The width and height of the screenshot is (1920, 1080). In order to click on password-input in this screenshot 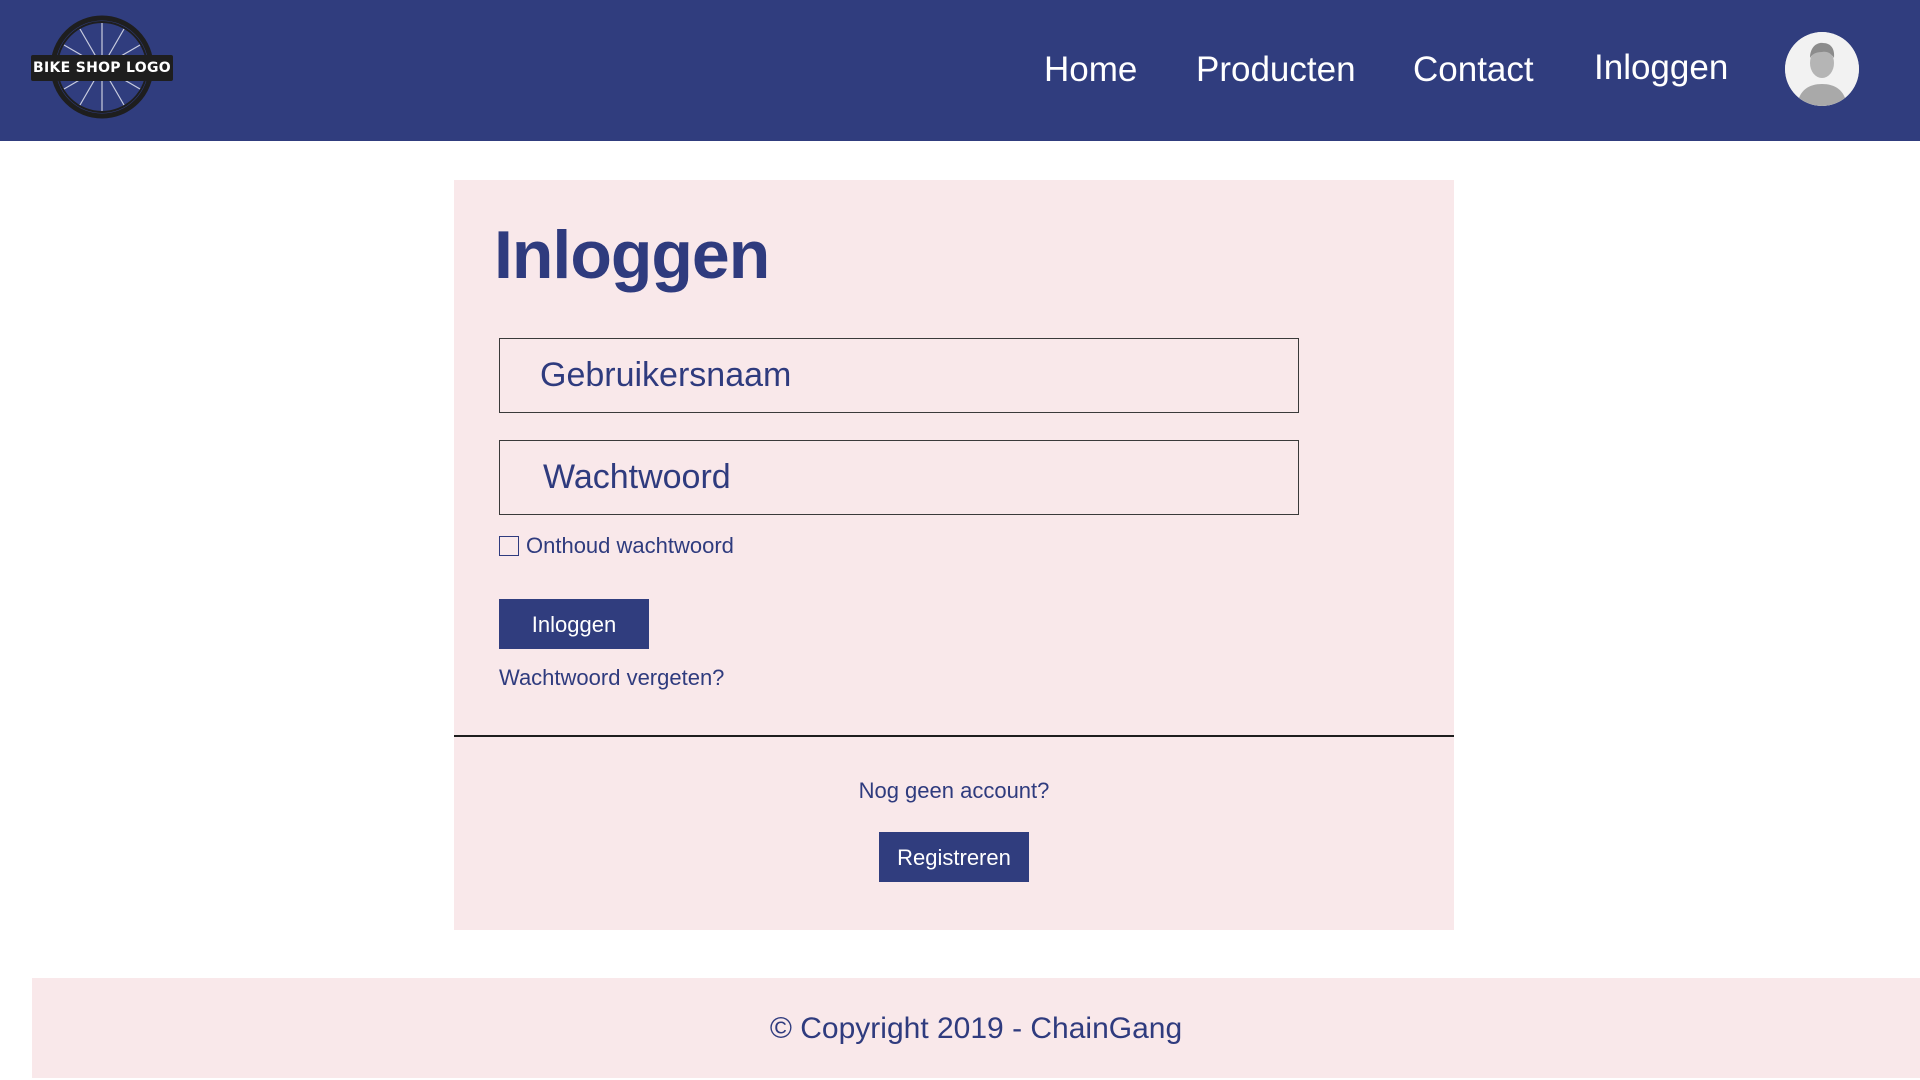, I will do `click(899, 477)`.